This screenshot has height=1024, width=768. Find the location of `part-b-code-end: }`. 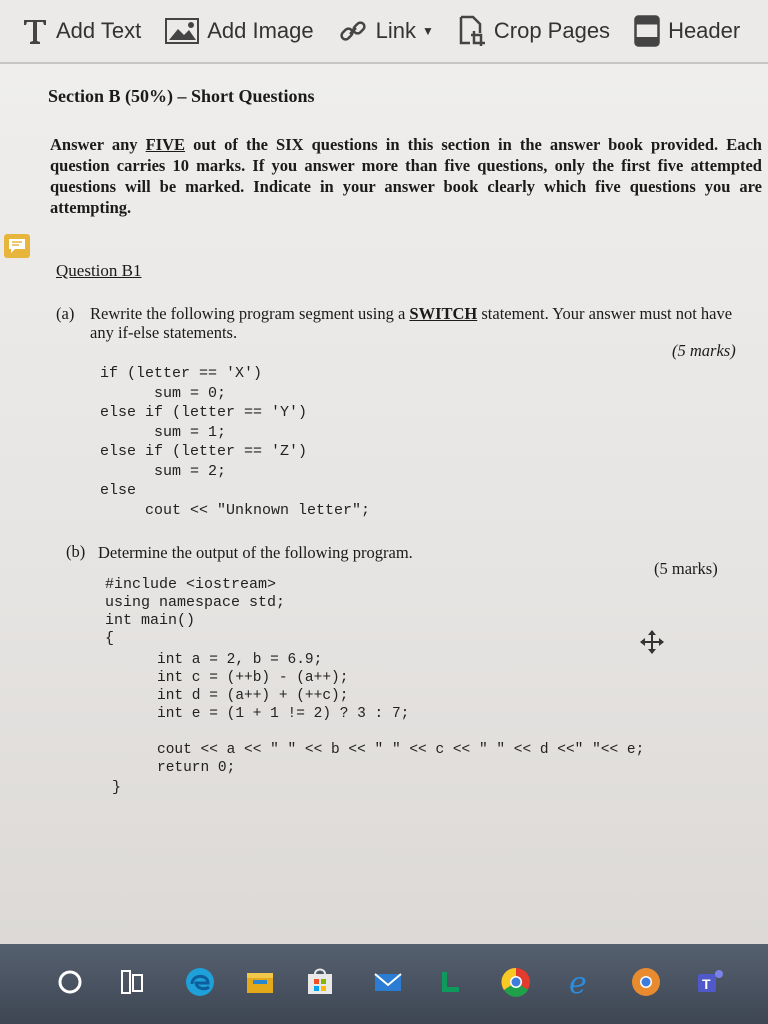

part-b-code-end: } is located at coordinates (117, 787).